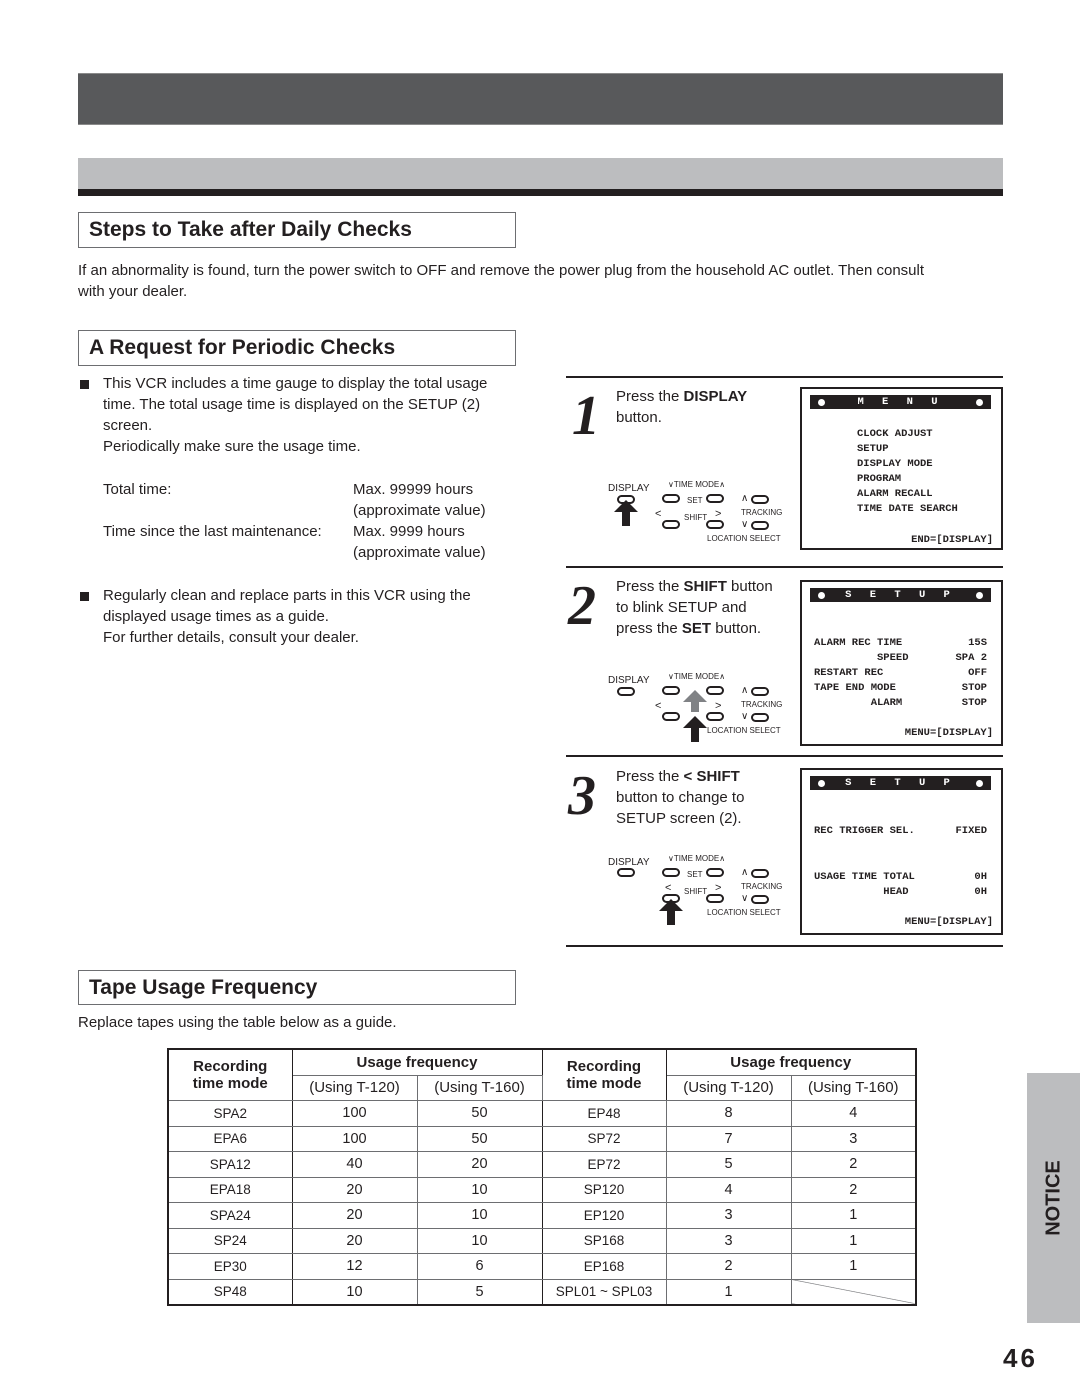 The width and height of the screenshot is (1080, 1397). I want to click on setting-value: SPA 2, so click(971, 658).